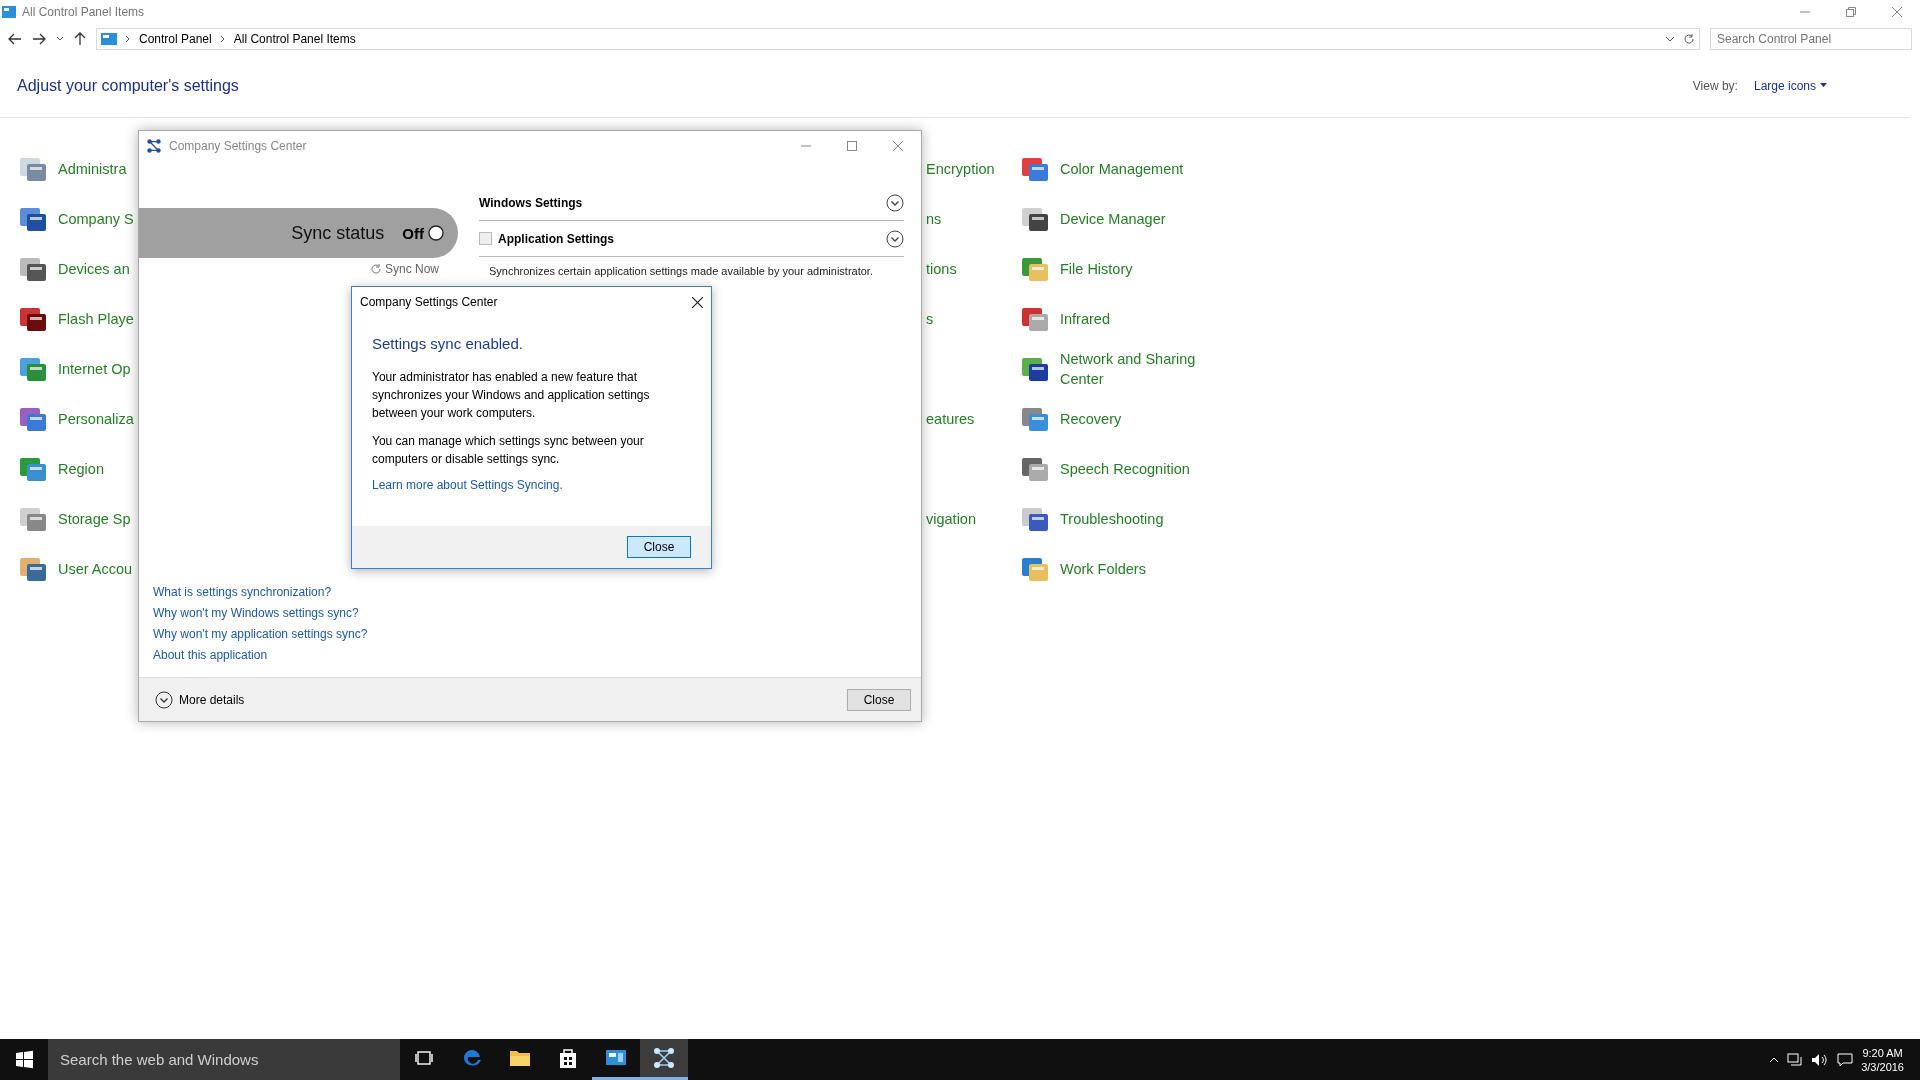 This screenshot has height=1080, width=1920. Describe the element at coordinates (681, 270) in the screenshot. I see `section-description: Synchronizes certain application settings made available by your administrator.` at that location.